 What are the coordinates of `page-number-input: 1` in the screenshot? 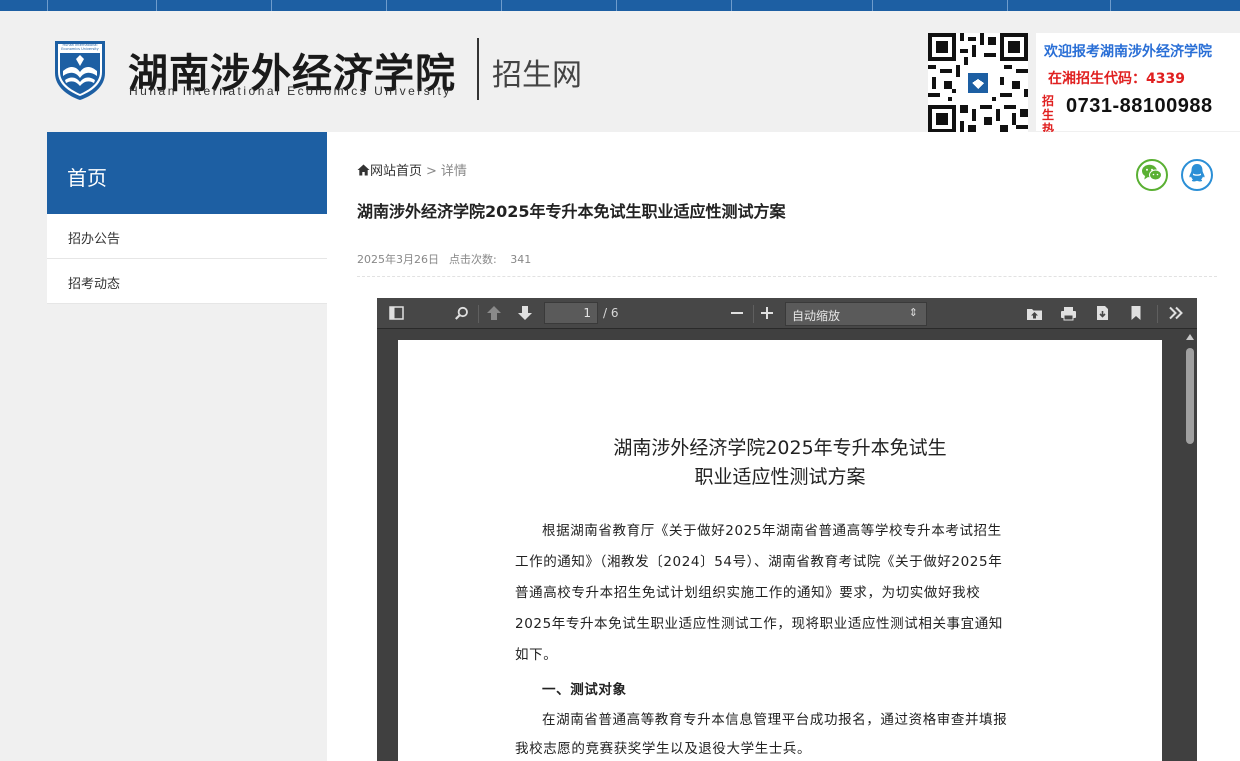 It's located at (571, 313).